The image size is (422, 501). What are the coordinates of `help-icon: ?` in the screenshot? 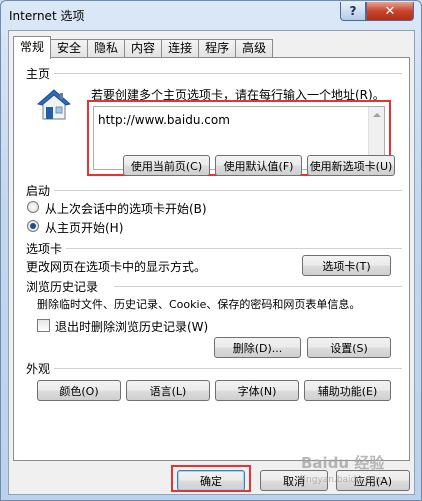 It's located at (353, 11).